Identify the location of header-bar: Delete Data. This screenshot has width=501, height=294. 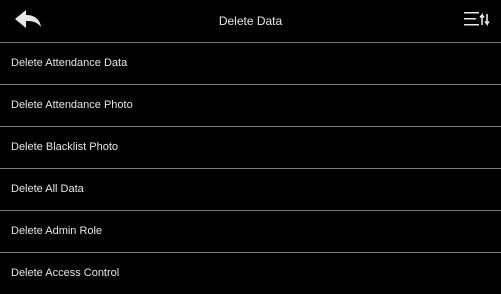
(250, 21).